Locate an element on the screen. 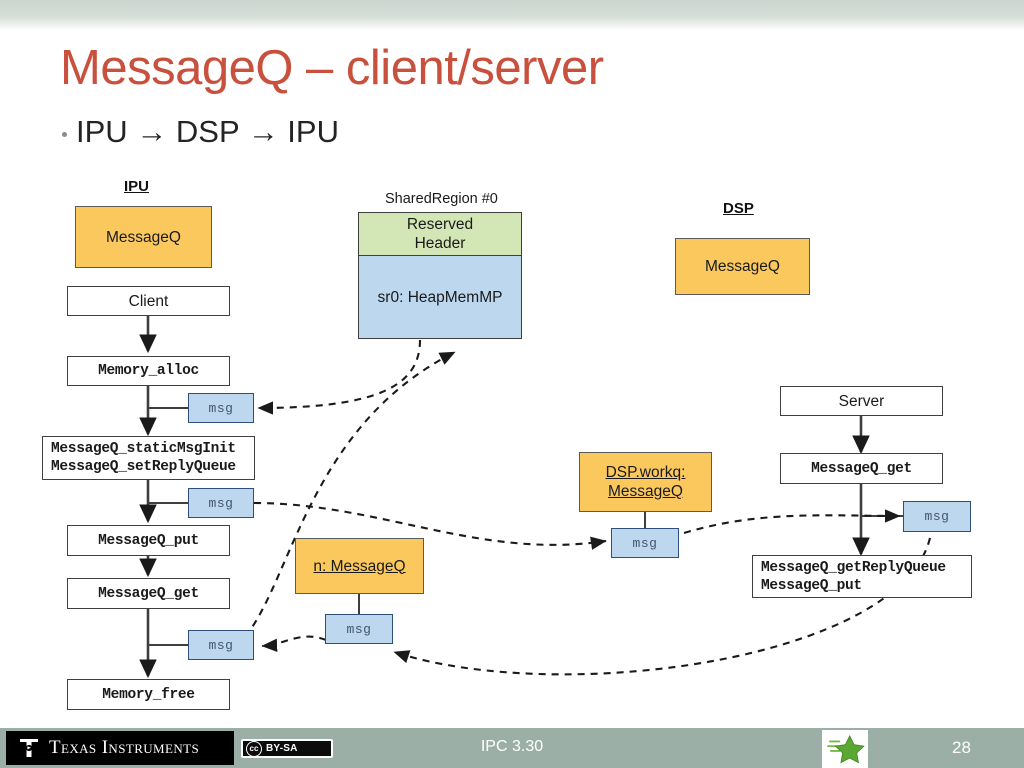 The image size is (1024, 768). ipu-messageq-module-label: MessageQ is located at coordinates (143, 237).